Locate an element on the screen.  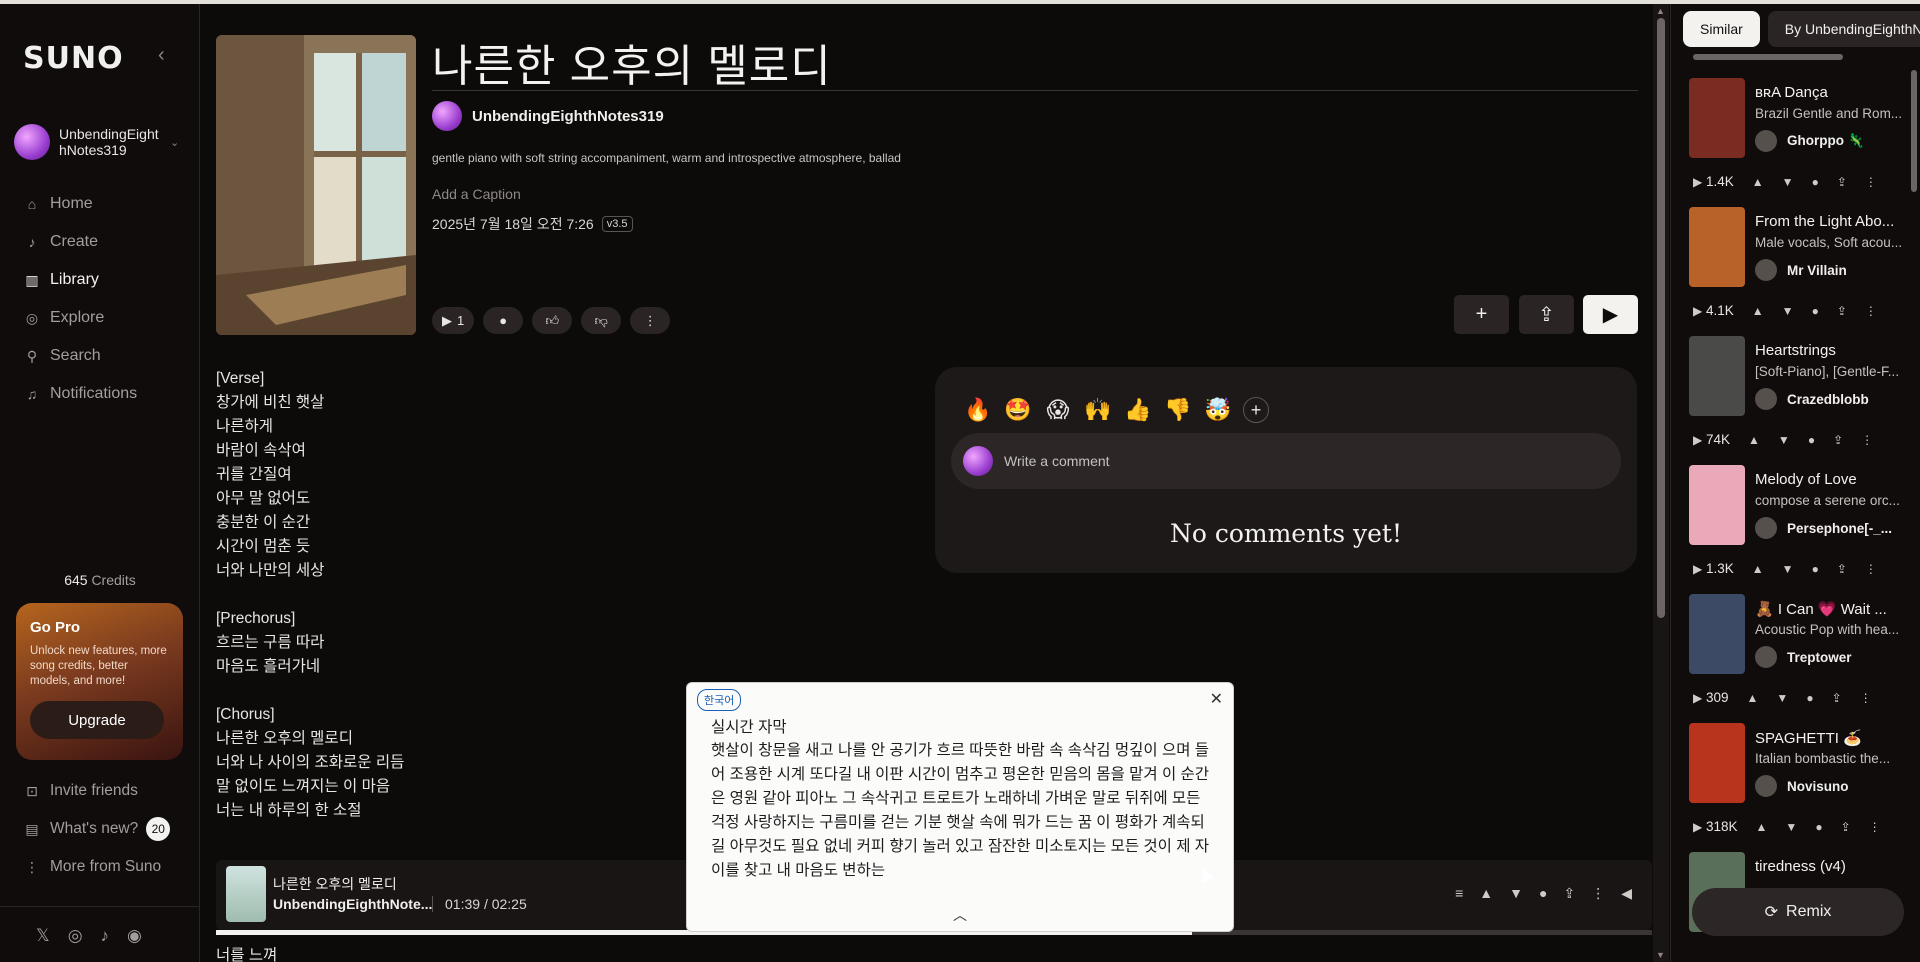
nav-item-notifications: ♫ Notifications is located at coordinates (80, 394).